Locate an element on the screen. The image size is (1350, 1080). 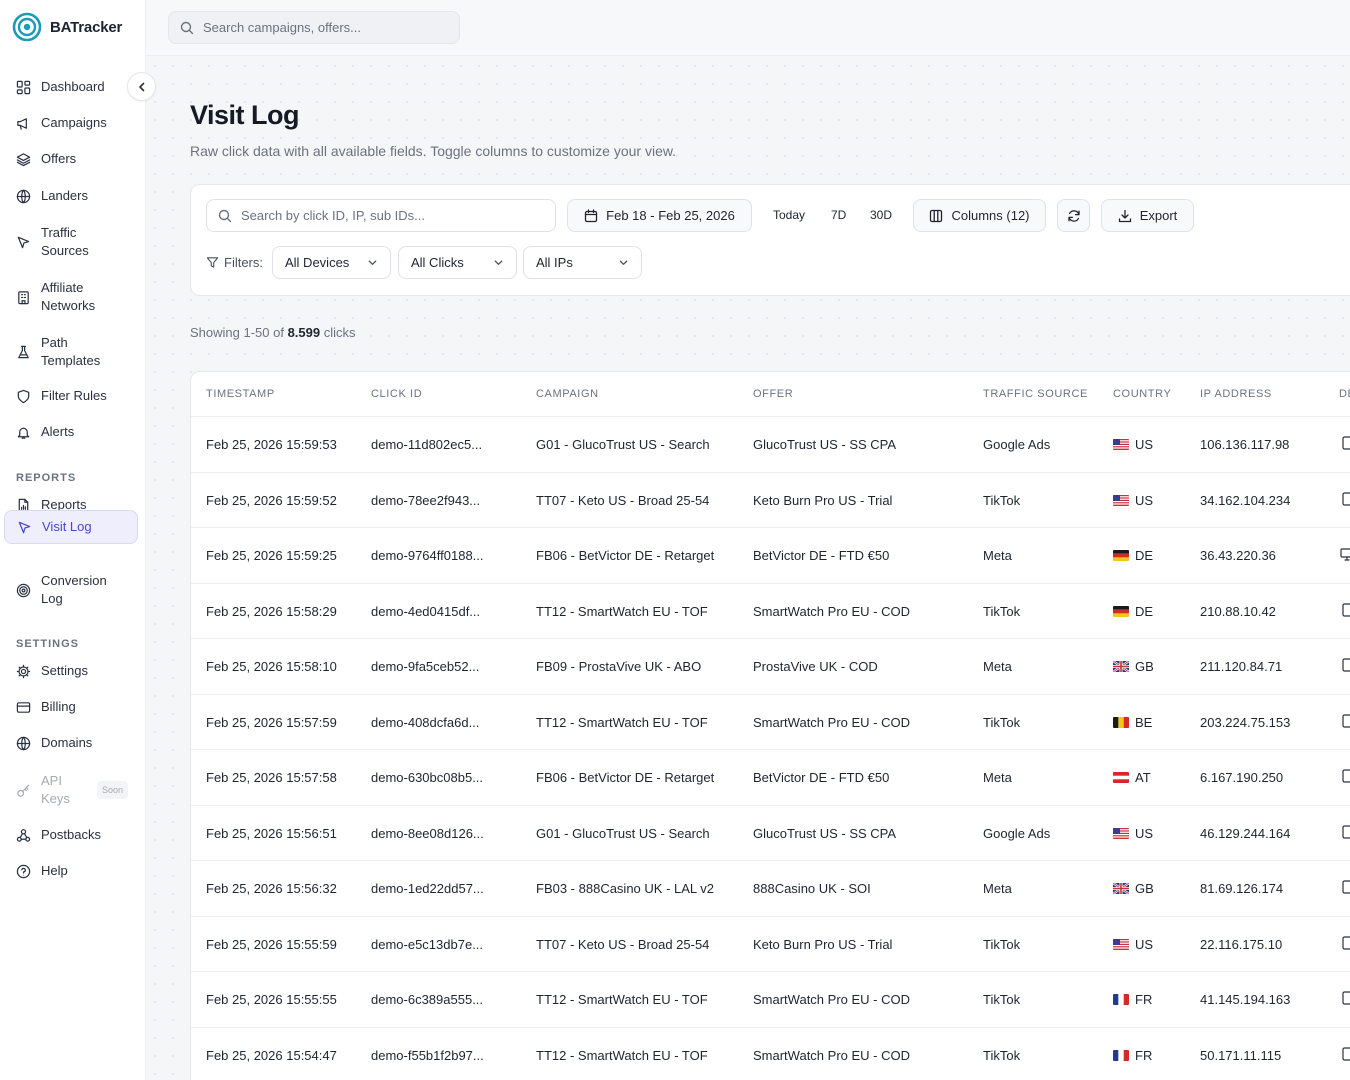
globe-icon is located at coordinates (23, 743).